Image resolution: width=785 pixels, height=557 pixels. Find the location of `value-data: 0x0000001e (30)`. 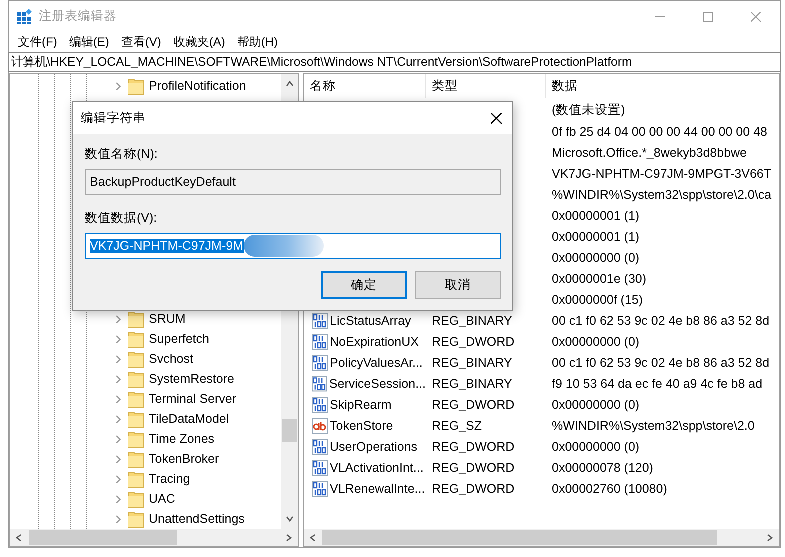

value-data: 0x0000001e (30) is located at coordinates (599, 279).